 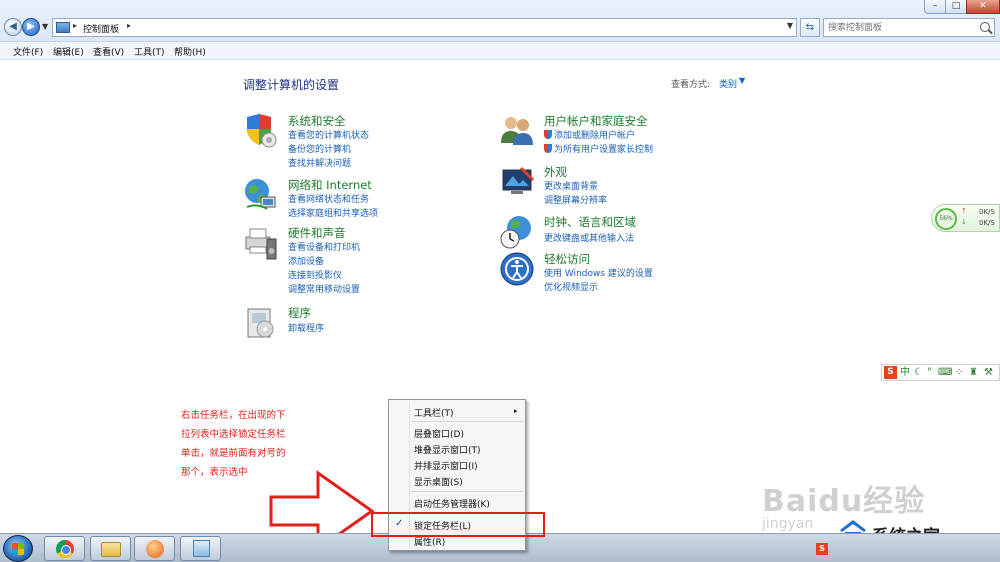 What do you see at coordinates (517, 182) in the screenshot?
I see `appearance-monitor-icon` at bounding box center [517, 182].